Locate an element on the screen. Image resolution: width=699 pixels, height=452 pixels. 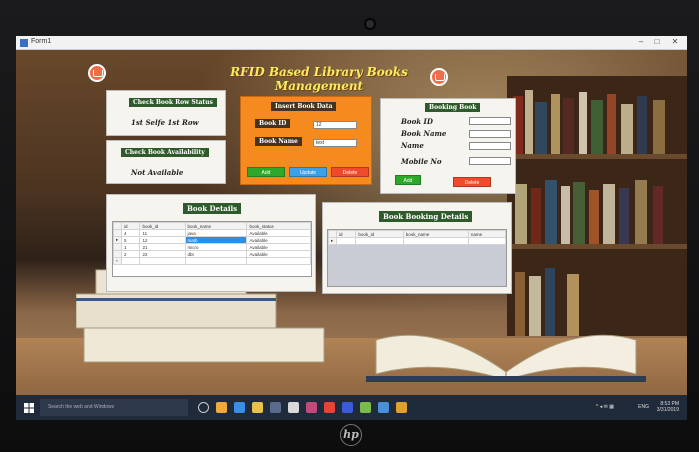
edge-icon is located at coordinates (239, 407).